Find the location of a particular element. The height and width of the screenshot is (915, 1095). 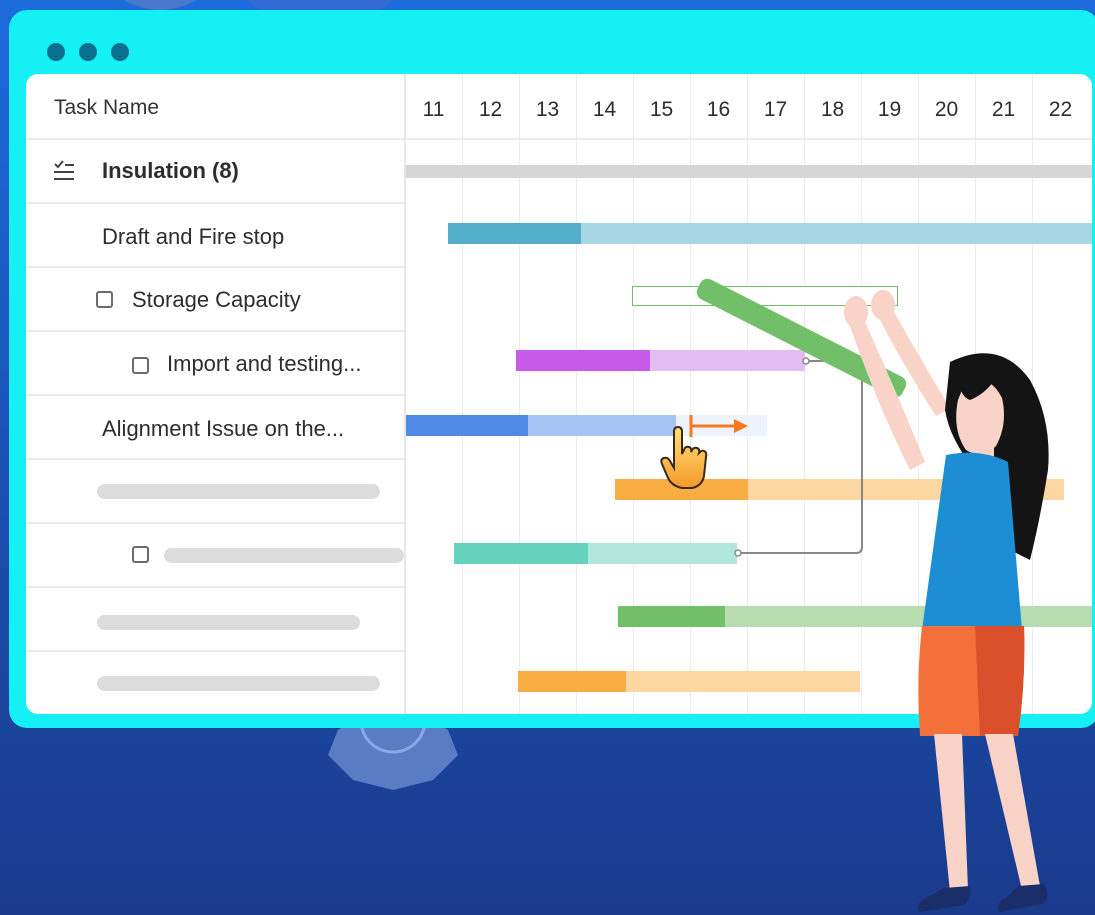

task-label: Insulation (8) is located at coordinates (170, 170).